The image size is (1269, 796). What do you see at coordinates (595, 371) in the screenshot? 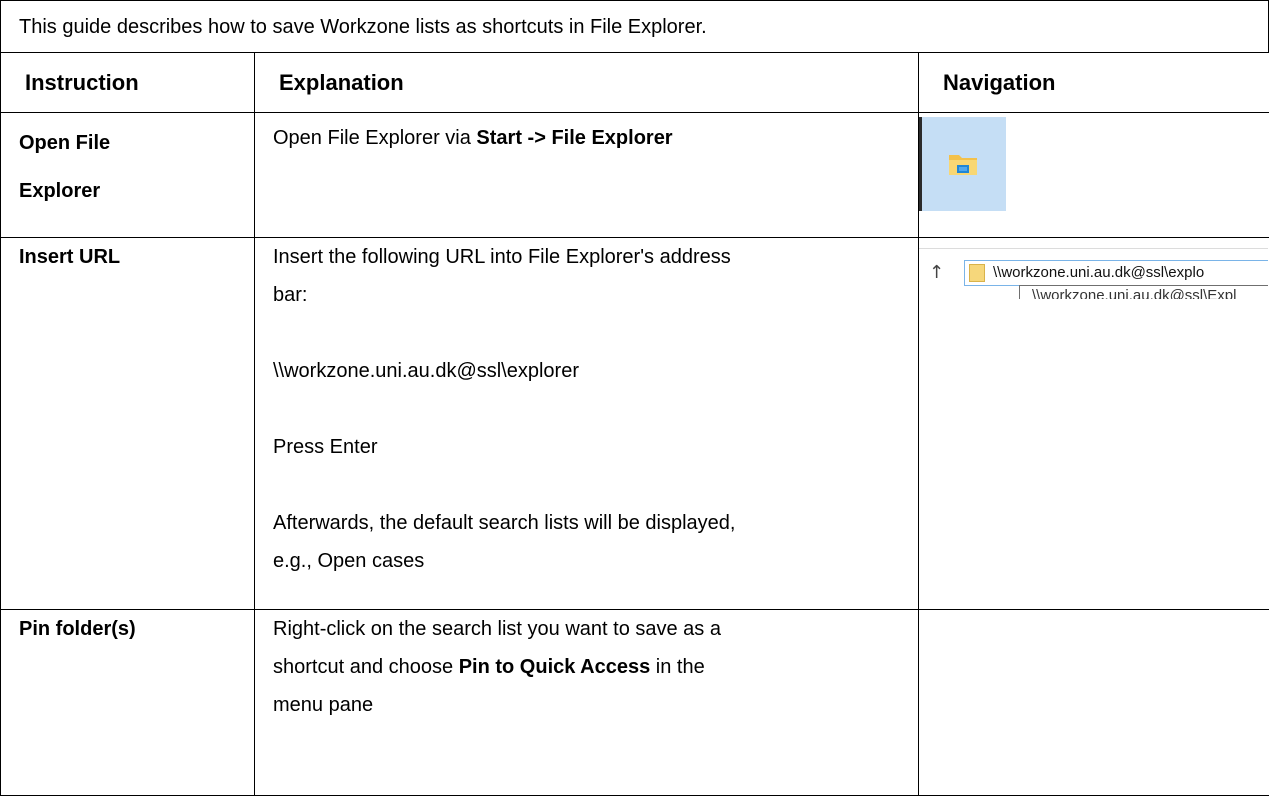
I see `url-text: \\workzone.uni.au.dk@ssl\explorer` at bounding box center [595, 371].